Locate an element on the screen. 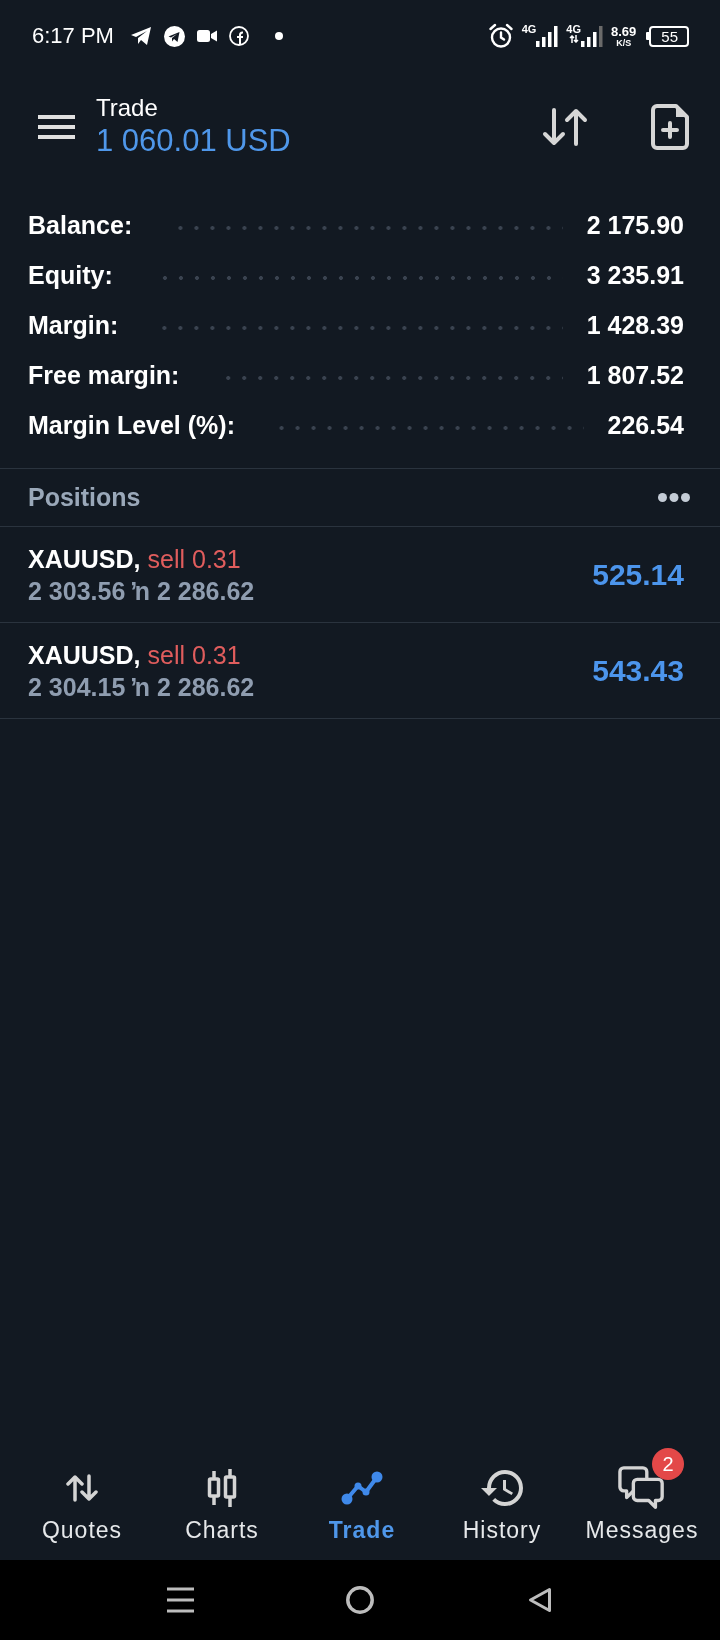 The width and height of the screenshot is (720, 1640). sort-arrows-icon is located at coordinates (565, 127).